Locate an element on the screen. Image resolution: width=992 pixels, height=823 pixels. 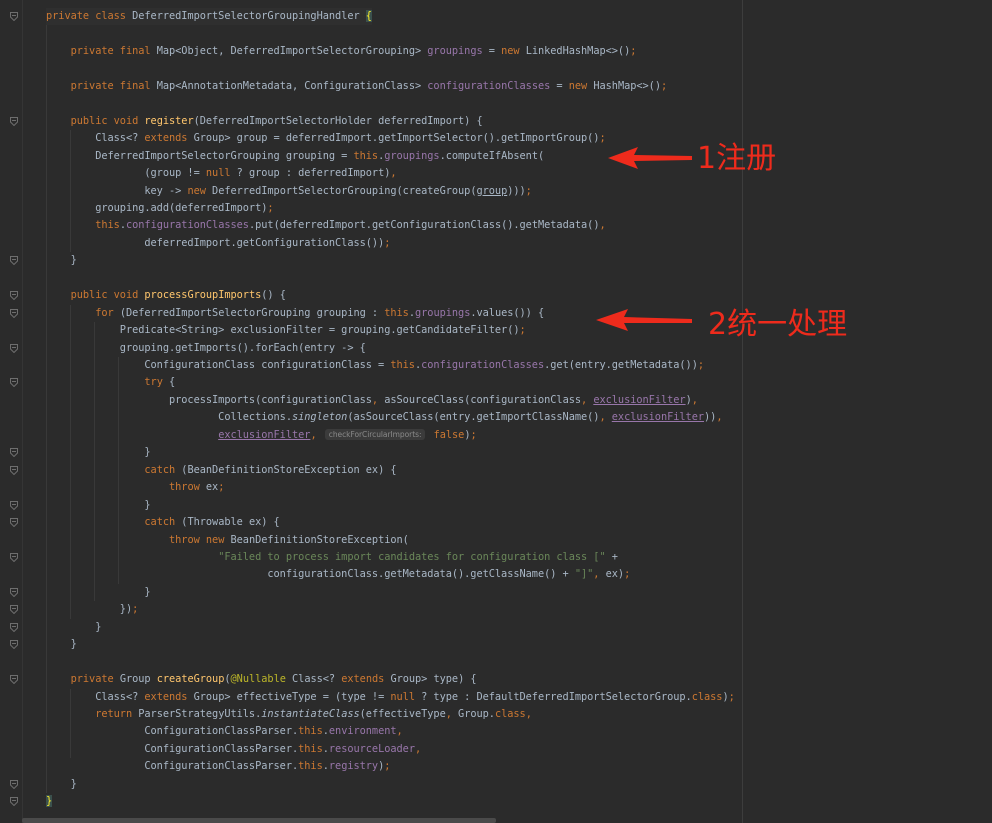
code-token: catch is located at coordinates (163, 522).